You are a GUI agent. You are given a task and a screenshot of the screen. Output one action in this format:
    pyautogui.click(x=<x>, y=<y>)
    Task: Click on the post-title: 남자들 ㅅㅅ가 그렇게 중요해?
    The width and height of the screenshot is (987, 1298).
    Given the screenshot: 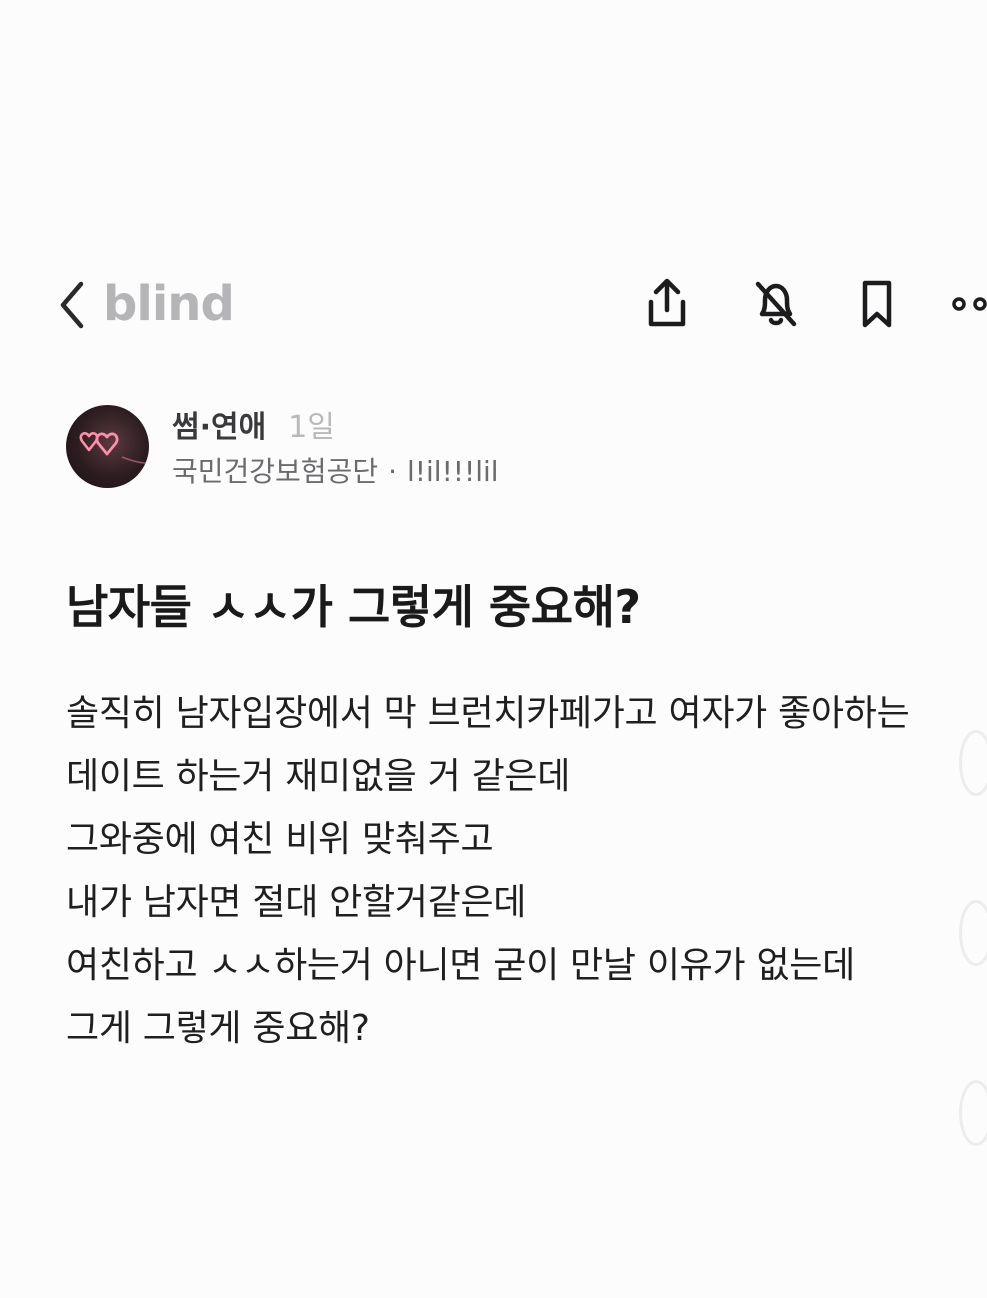 What is the action you would take?
    pyautogui.click(x=353, y=607)
    